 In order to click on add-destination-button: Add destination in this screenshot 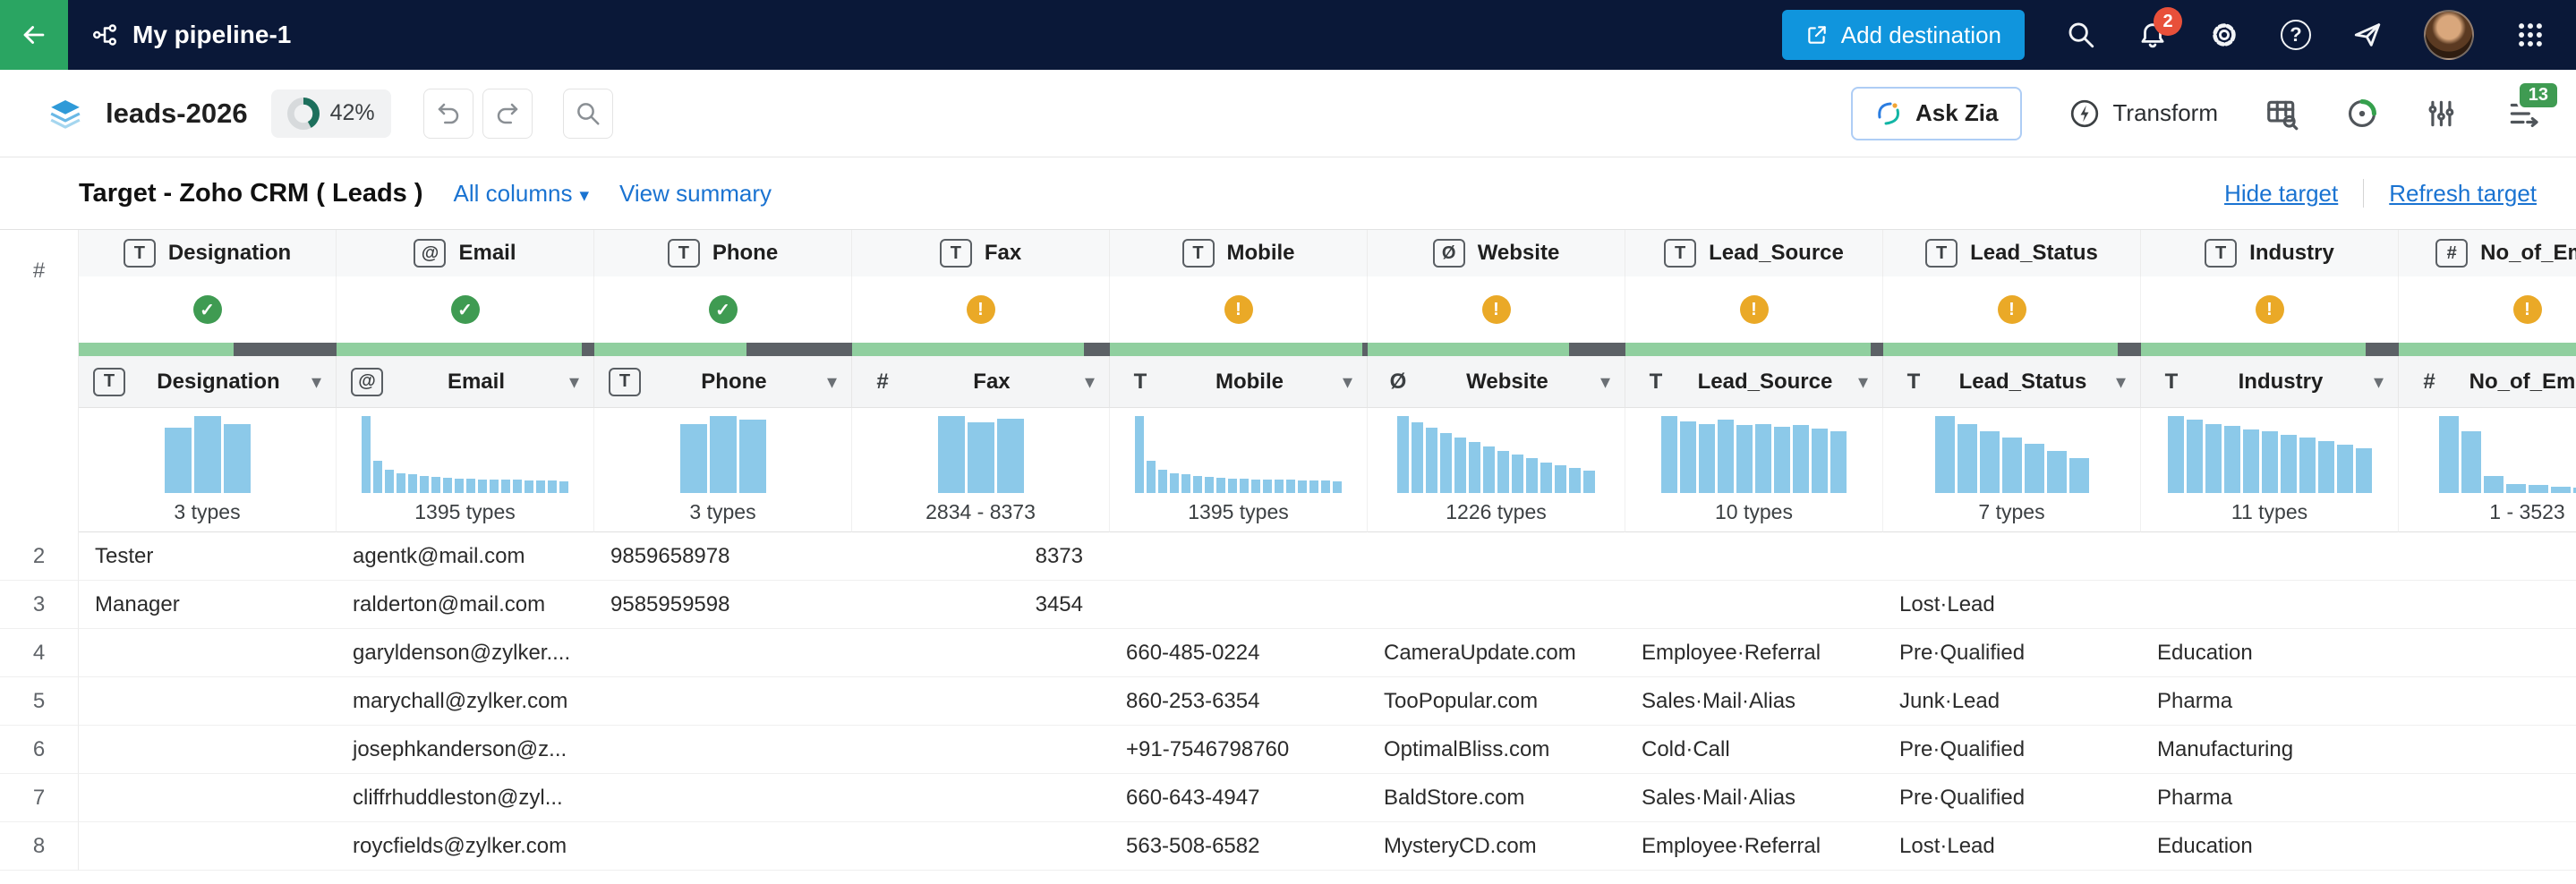, I will do `click(1903, 35)`.